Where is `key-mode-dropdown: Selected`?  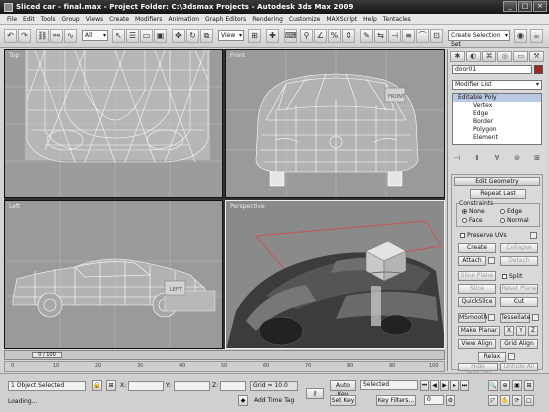 key-mode-dropdown: Selected is located at coordinates (389, 385).